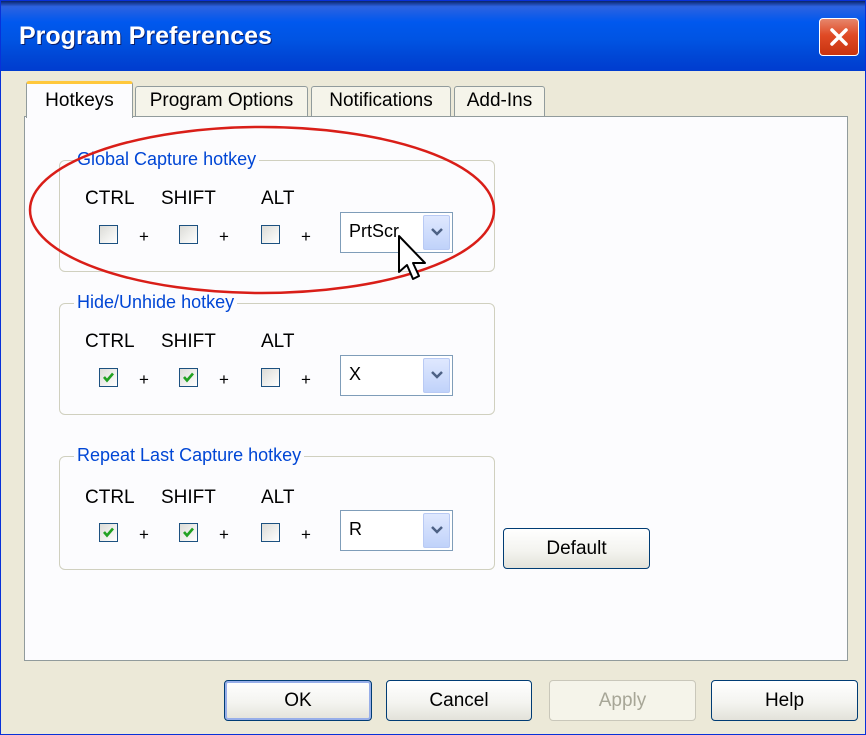  Describe the element at coordinates (355, 529) in the screenshot. I see `key-dropdown-value: R` at that location.